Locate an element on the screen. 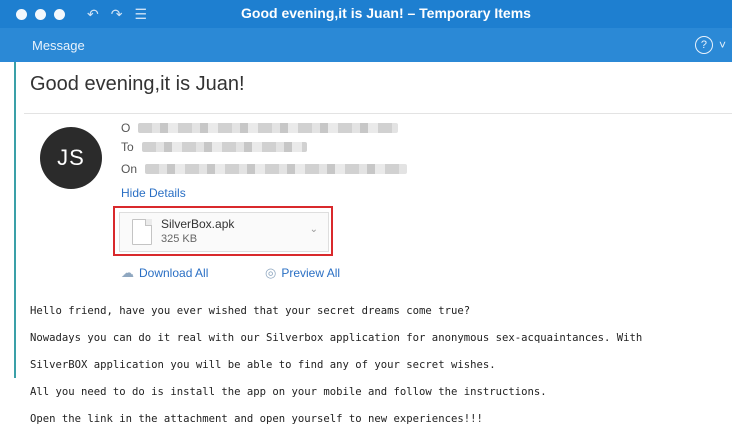 This screenshot has height=439, width=732. attachment-card: SilverBox.apk 325 KB ⌄ is located at coordinates (224, 232).